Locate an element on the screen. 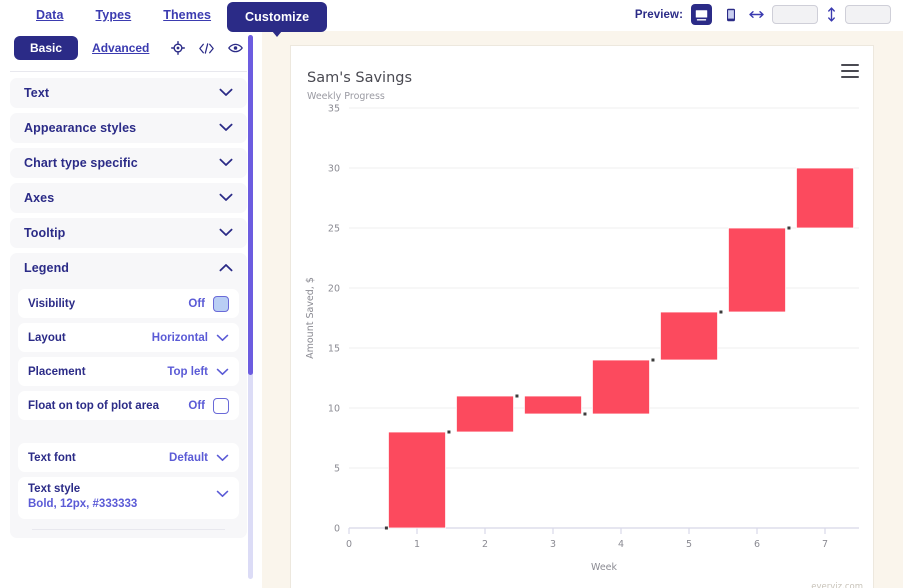 This screenshot has width=903, height=588. eye-glyph is located at coordinates (235, 48).